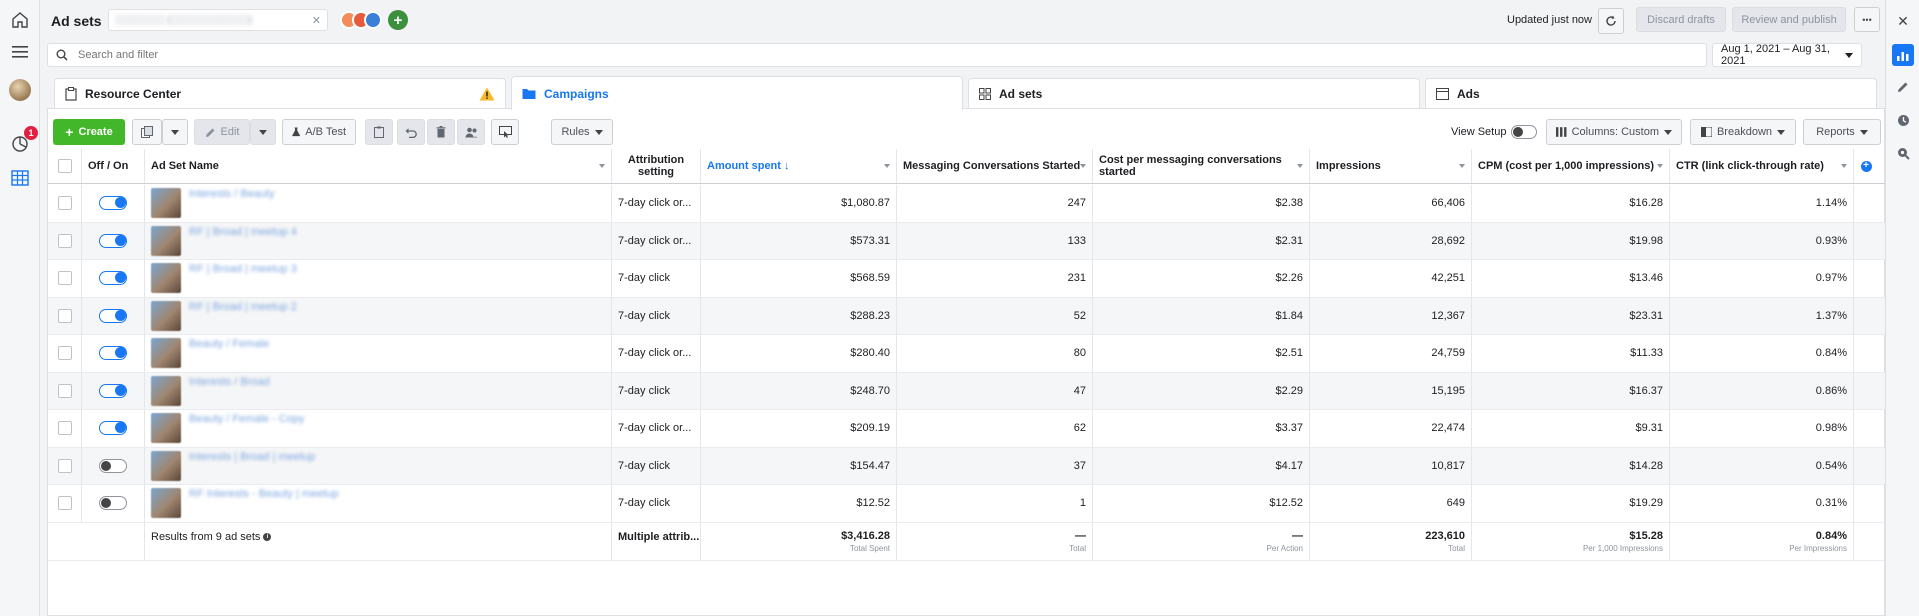  Describe the element at coordinates (1571, 390) in the screenshot. I see `cpm-cell: $16.37` at that location.